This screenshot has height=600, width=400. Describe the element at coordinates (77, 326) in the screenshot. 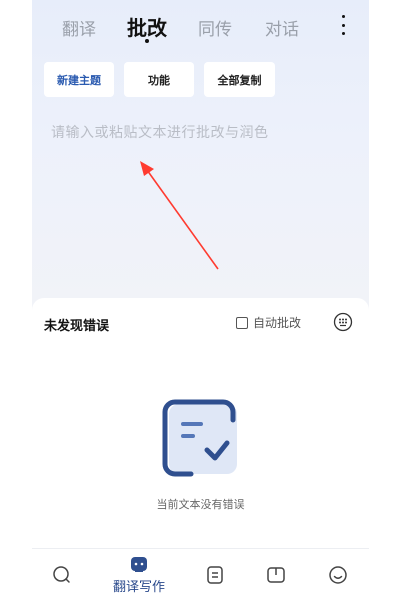

I see `result-title: 未发现错误` at that location.